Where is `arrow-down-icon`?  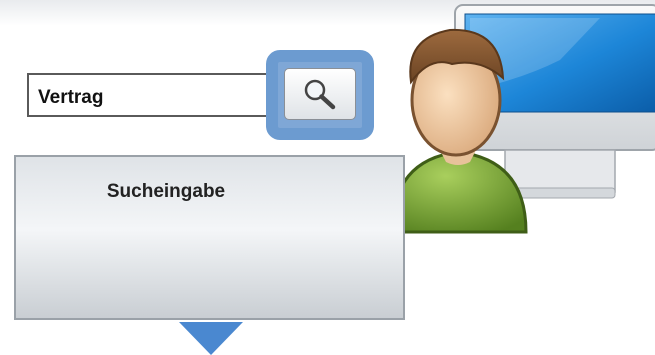 arrow-down-icon is located at coordinates (211, 338).